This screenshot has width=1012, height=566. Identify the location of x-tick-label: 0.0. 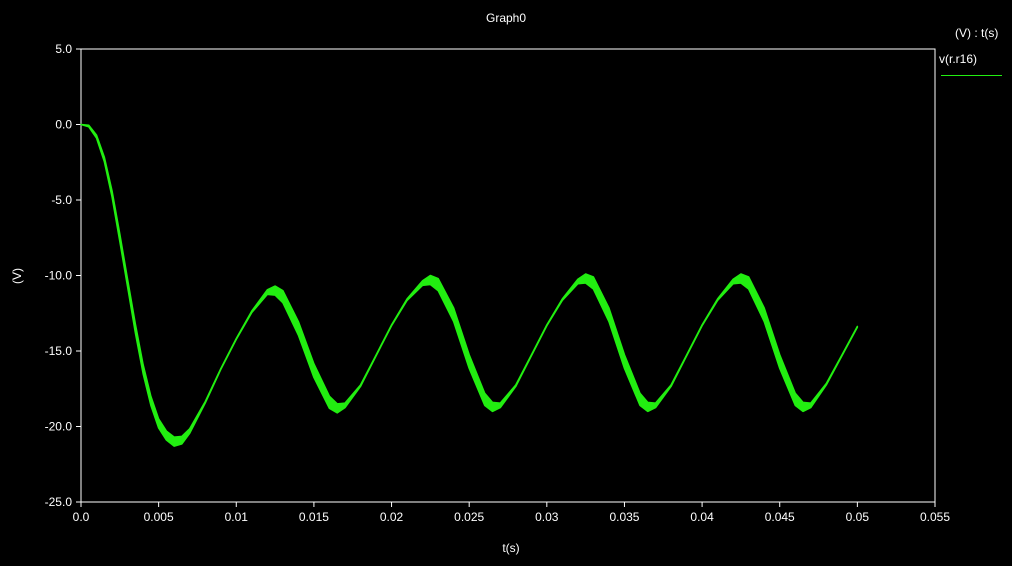
(81, 517).